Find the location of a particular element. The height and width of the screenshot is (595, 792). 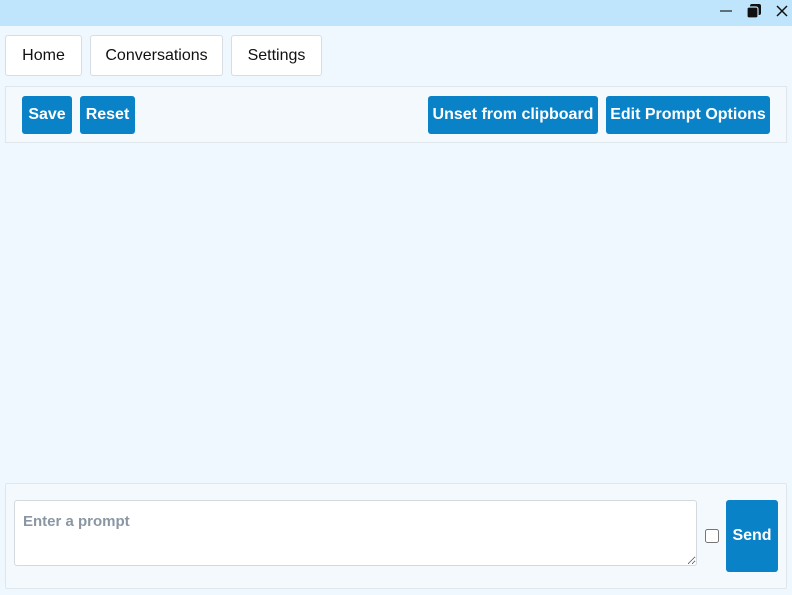

unset-from-clipboard-button: Unset from clipboard is located at coordinates (513, 115).